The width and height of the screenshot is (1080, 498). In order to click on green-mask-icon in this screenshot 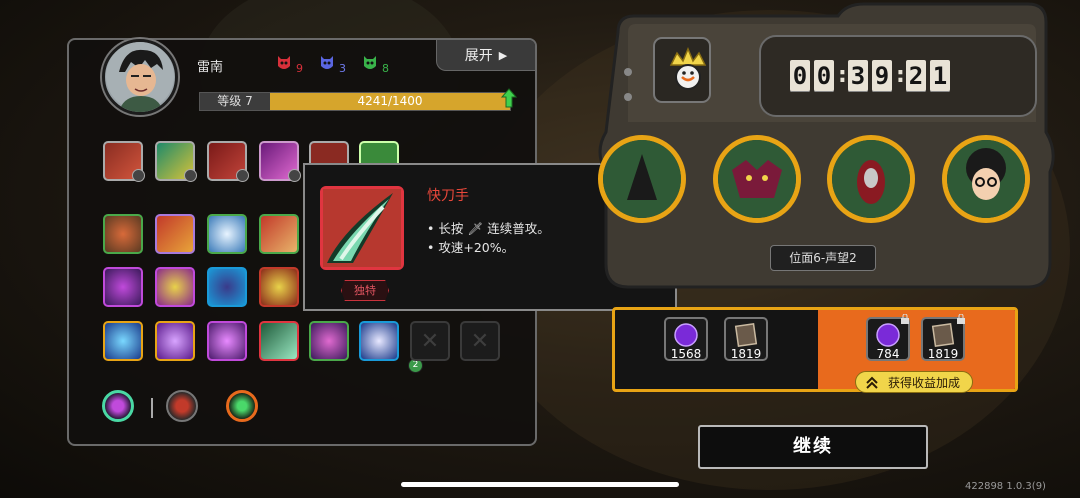, I will do `click(370, 62)`.